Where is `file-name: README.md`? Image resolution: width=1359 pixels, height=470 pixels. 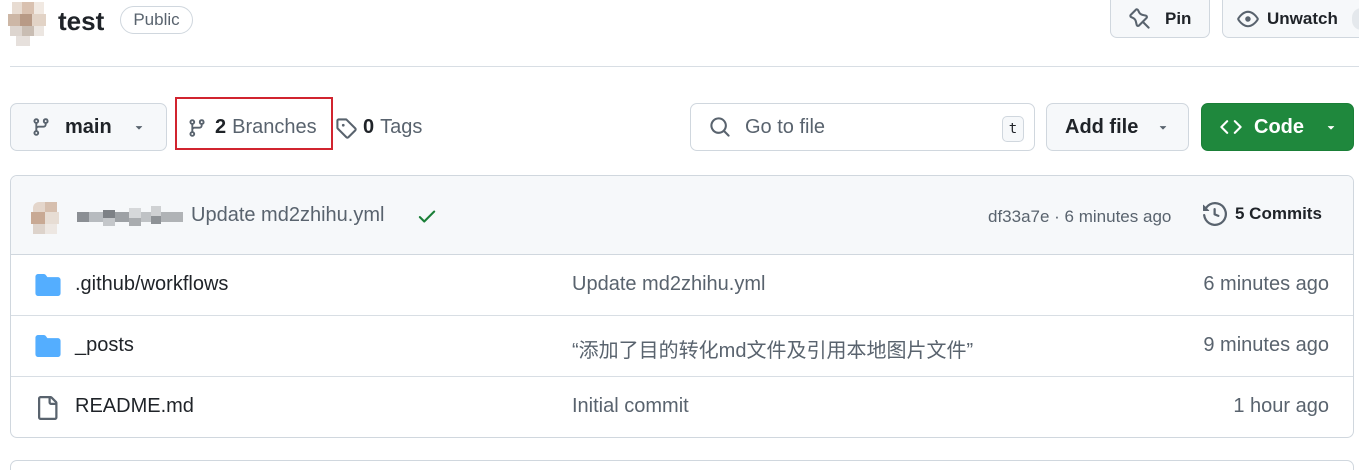 file-name: README.md is located at coordinates (134, 406).